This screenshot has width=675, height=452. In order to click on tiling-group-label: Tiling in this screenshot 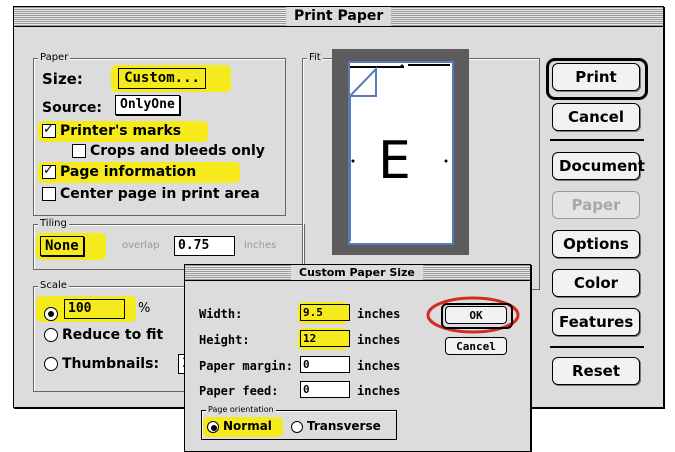, I will do `click(53, 224)`.